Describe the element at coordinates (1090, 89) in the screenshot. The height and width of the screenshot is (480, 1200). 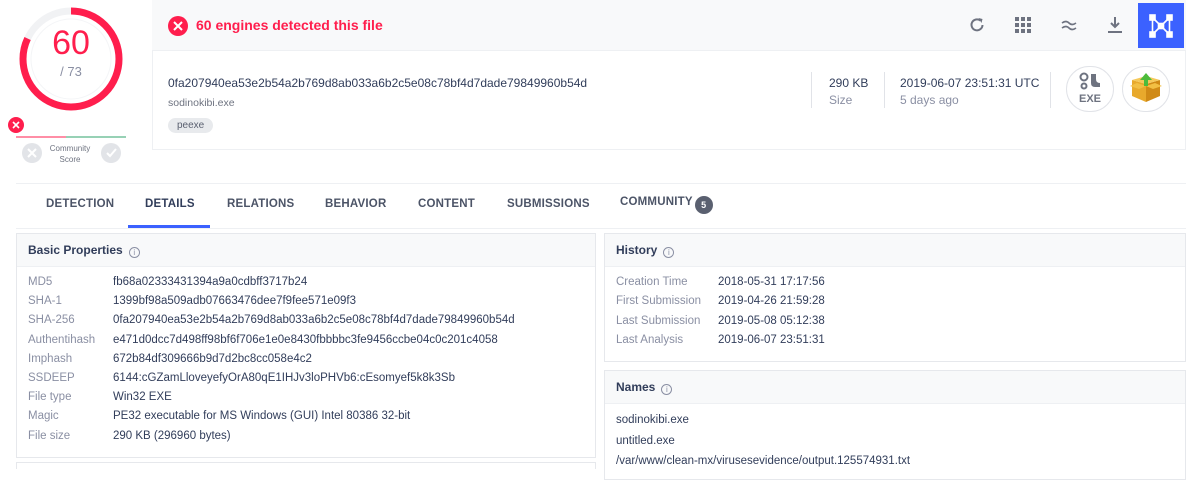
I see `exe-file-type-icon: EXE` at that location.